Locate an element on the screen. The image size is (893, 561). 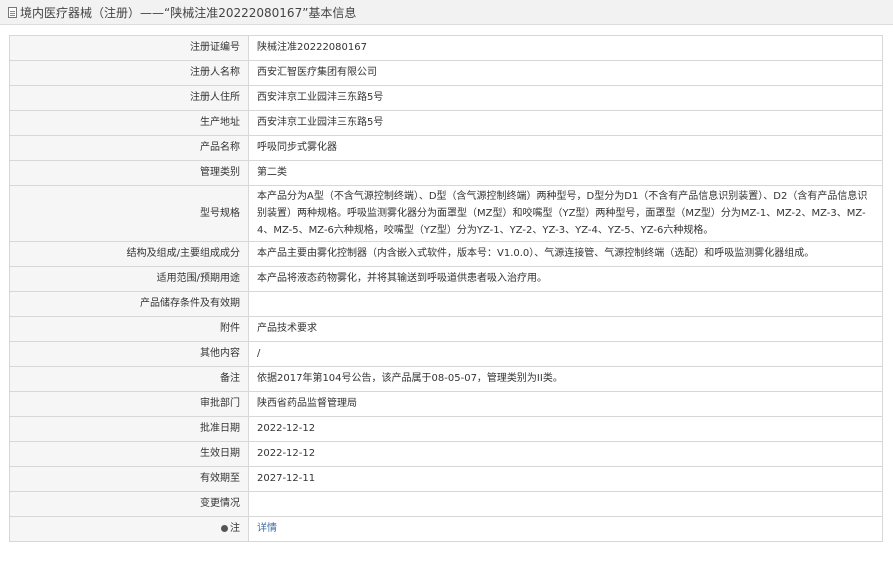
row-label-product-name: 产品名称 is located at coordinates (129, 148).